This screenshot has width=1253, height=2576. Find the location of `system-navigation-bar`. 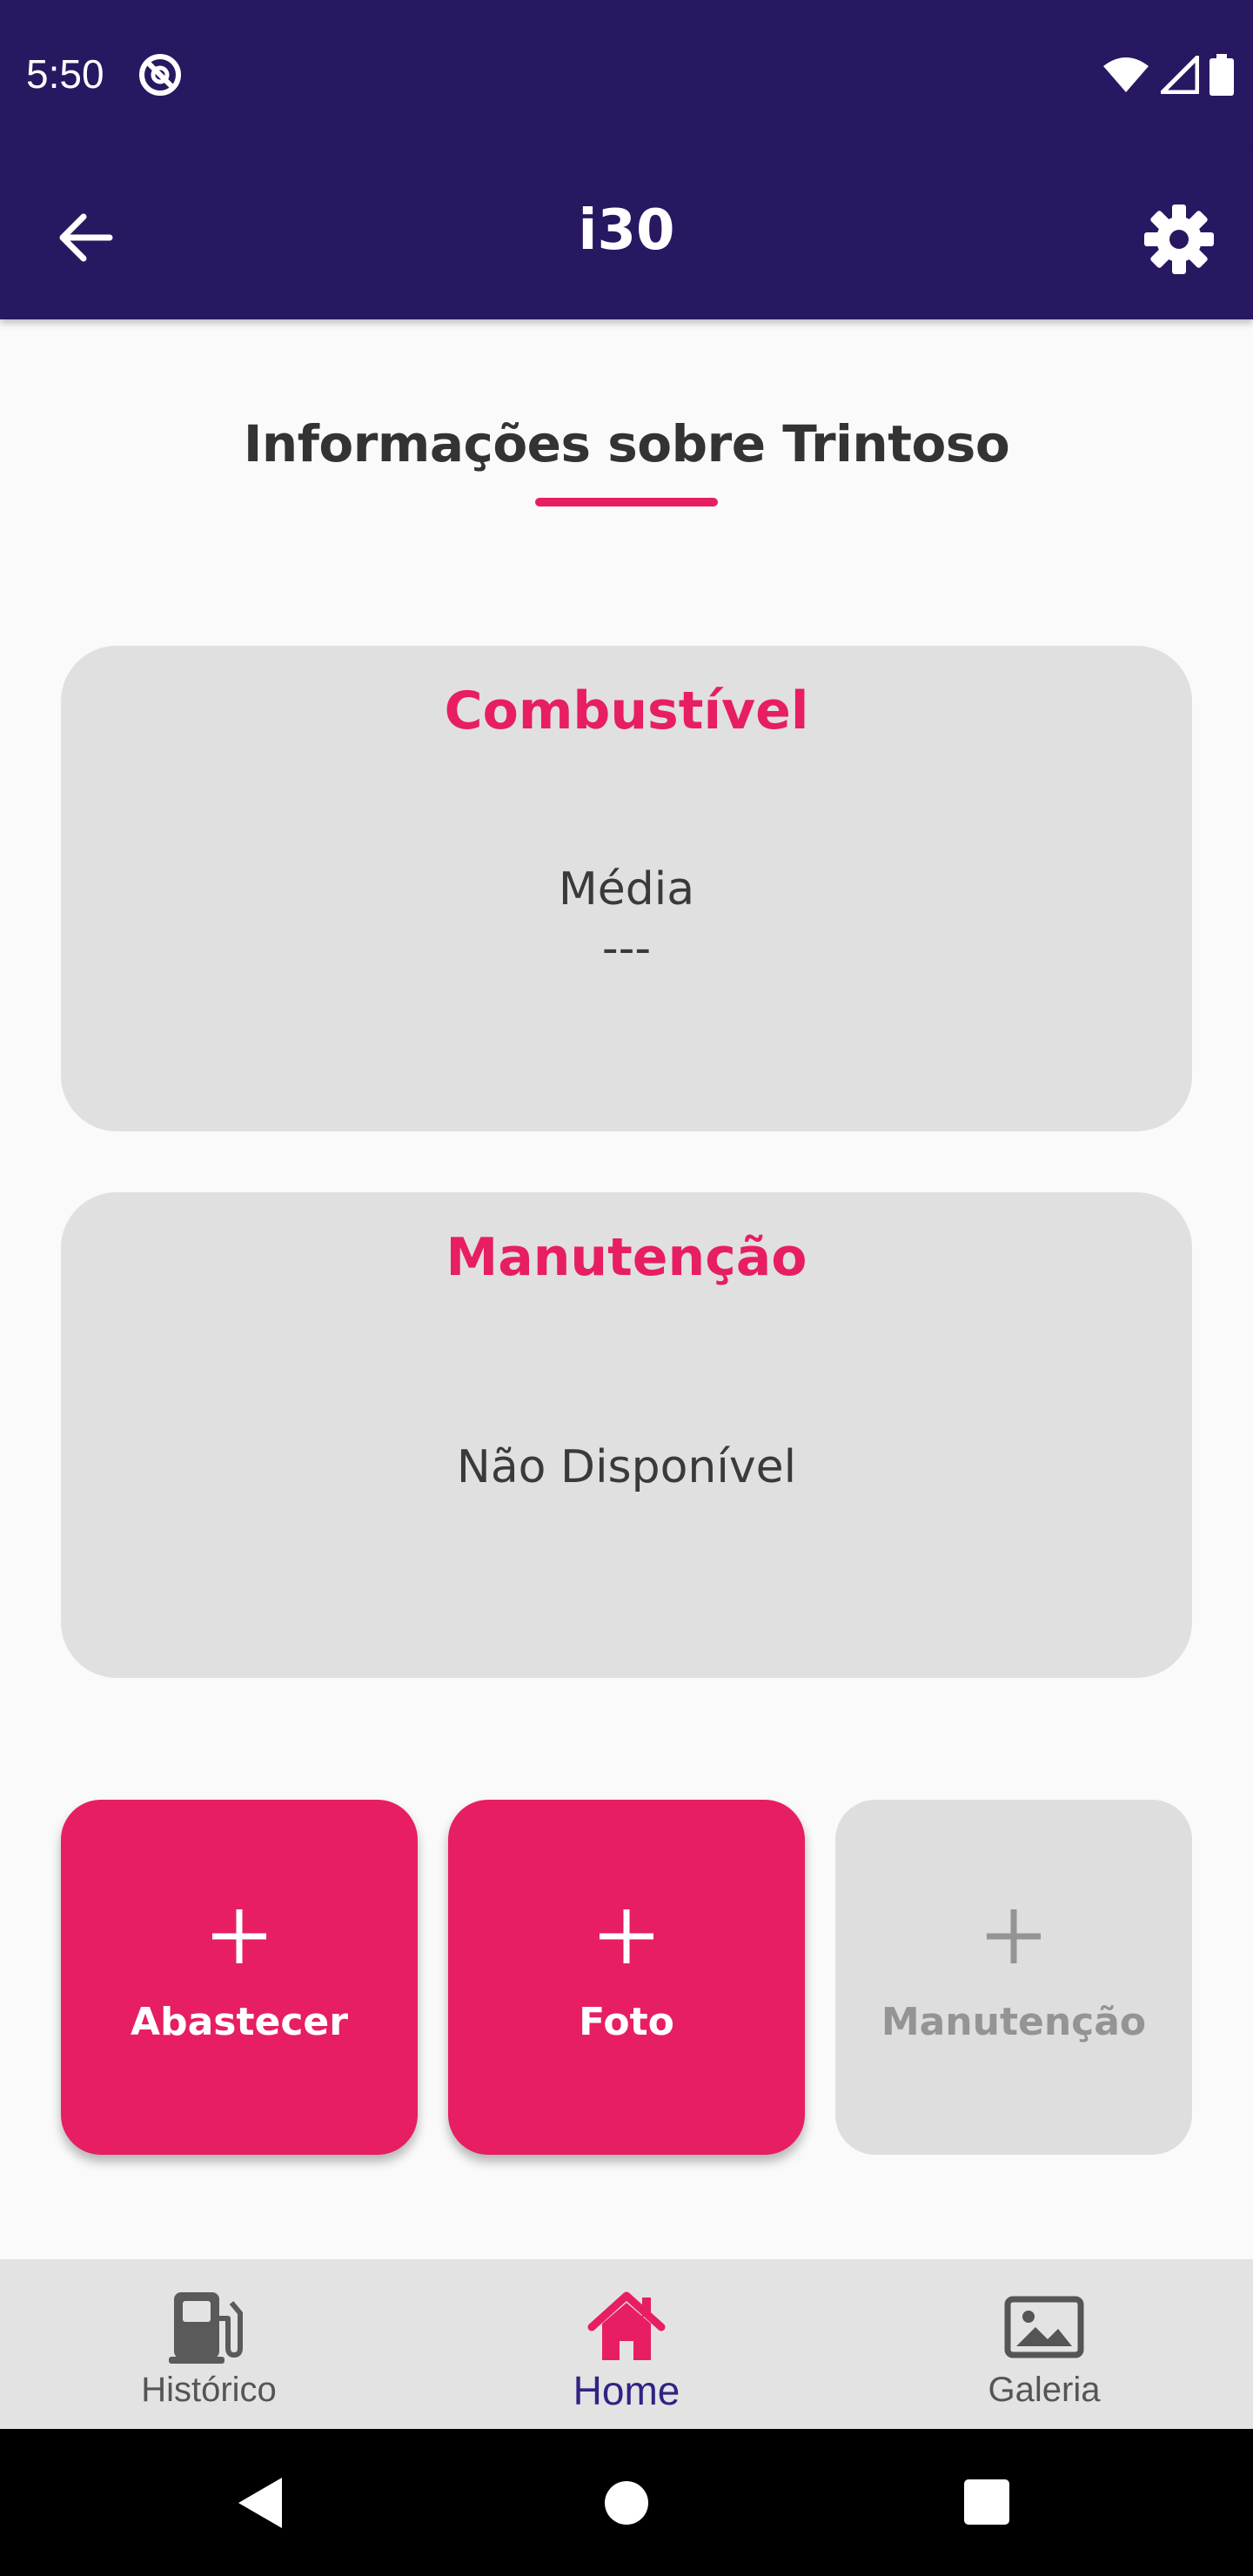

system-navigation-bar is located at coordinates (626, 2502).